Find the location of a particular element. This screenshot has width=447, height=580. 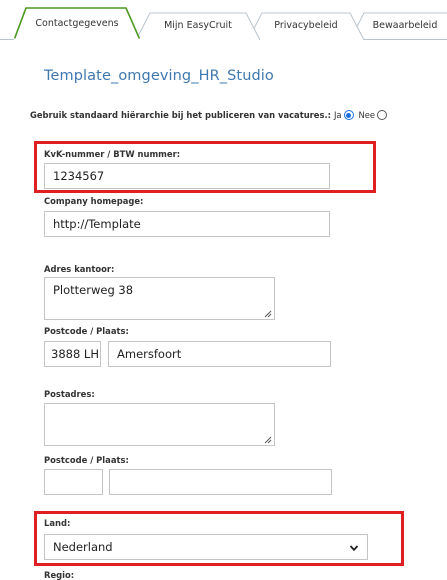

postal-postcode-input is located at coordinates (73, 482).